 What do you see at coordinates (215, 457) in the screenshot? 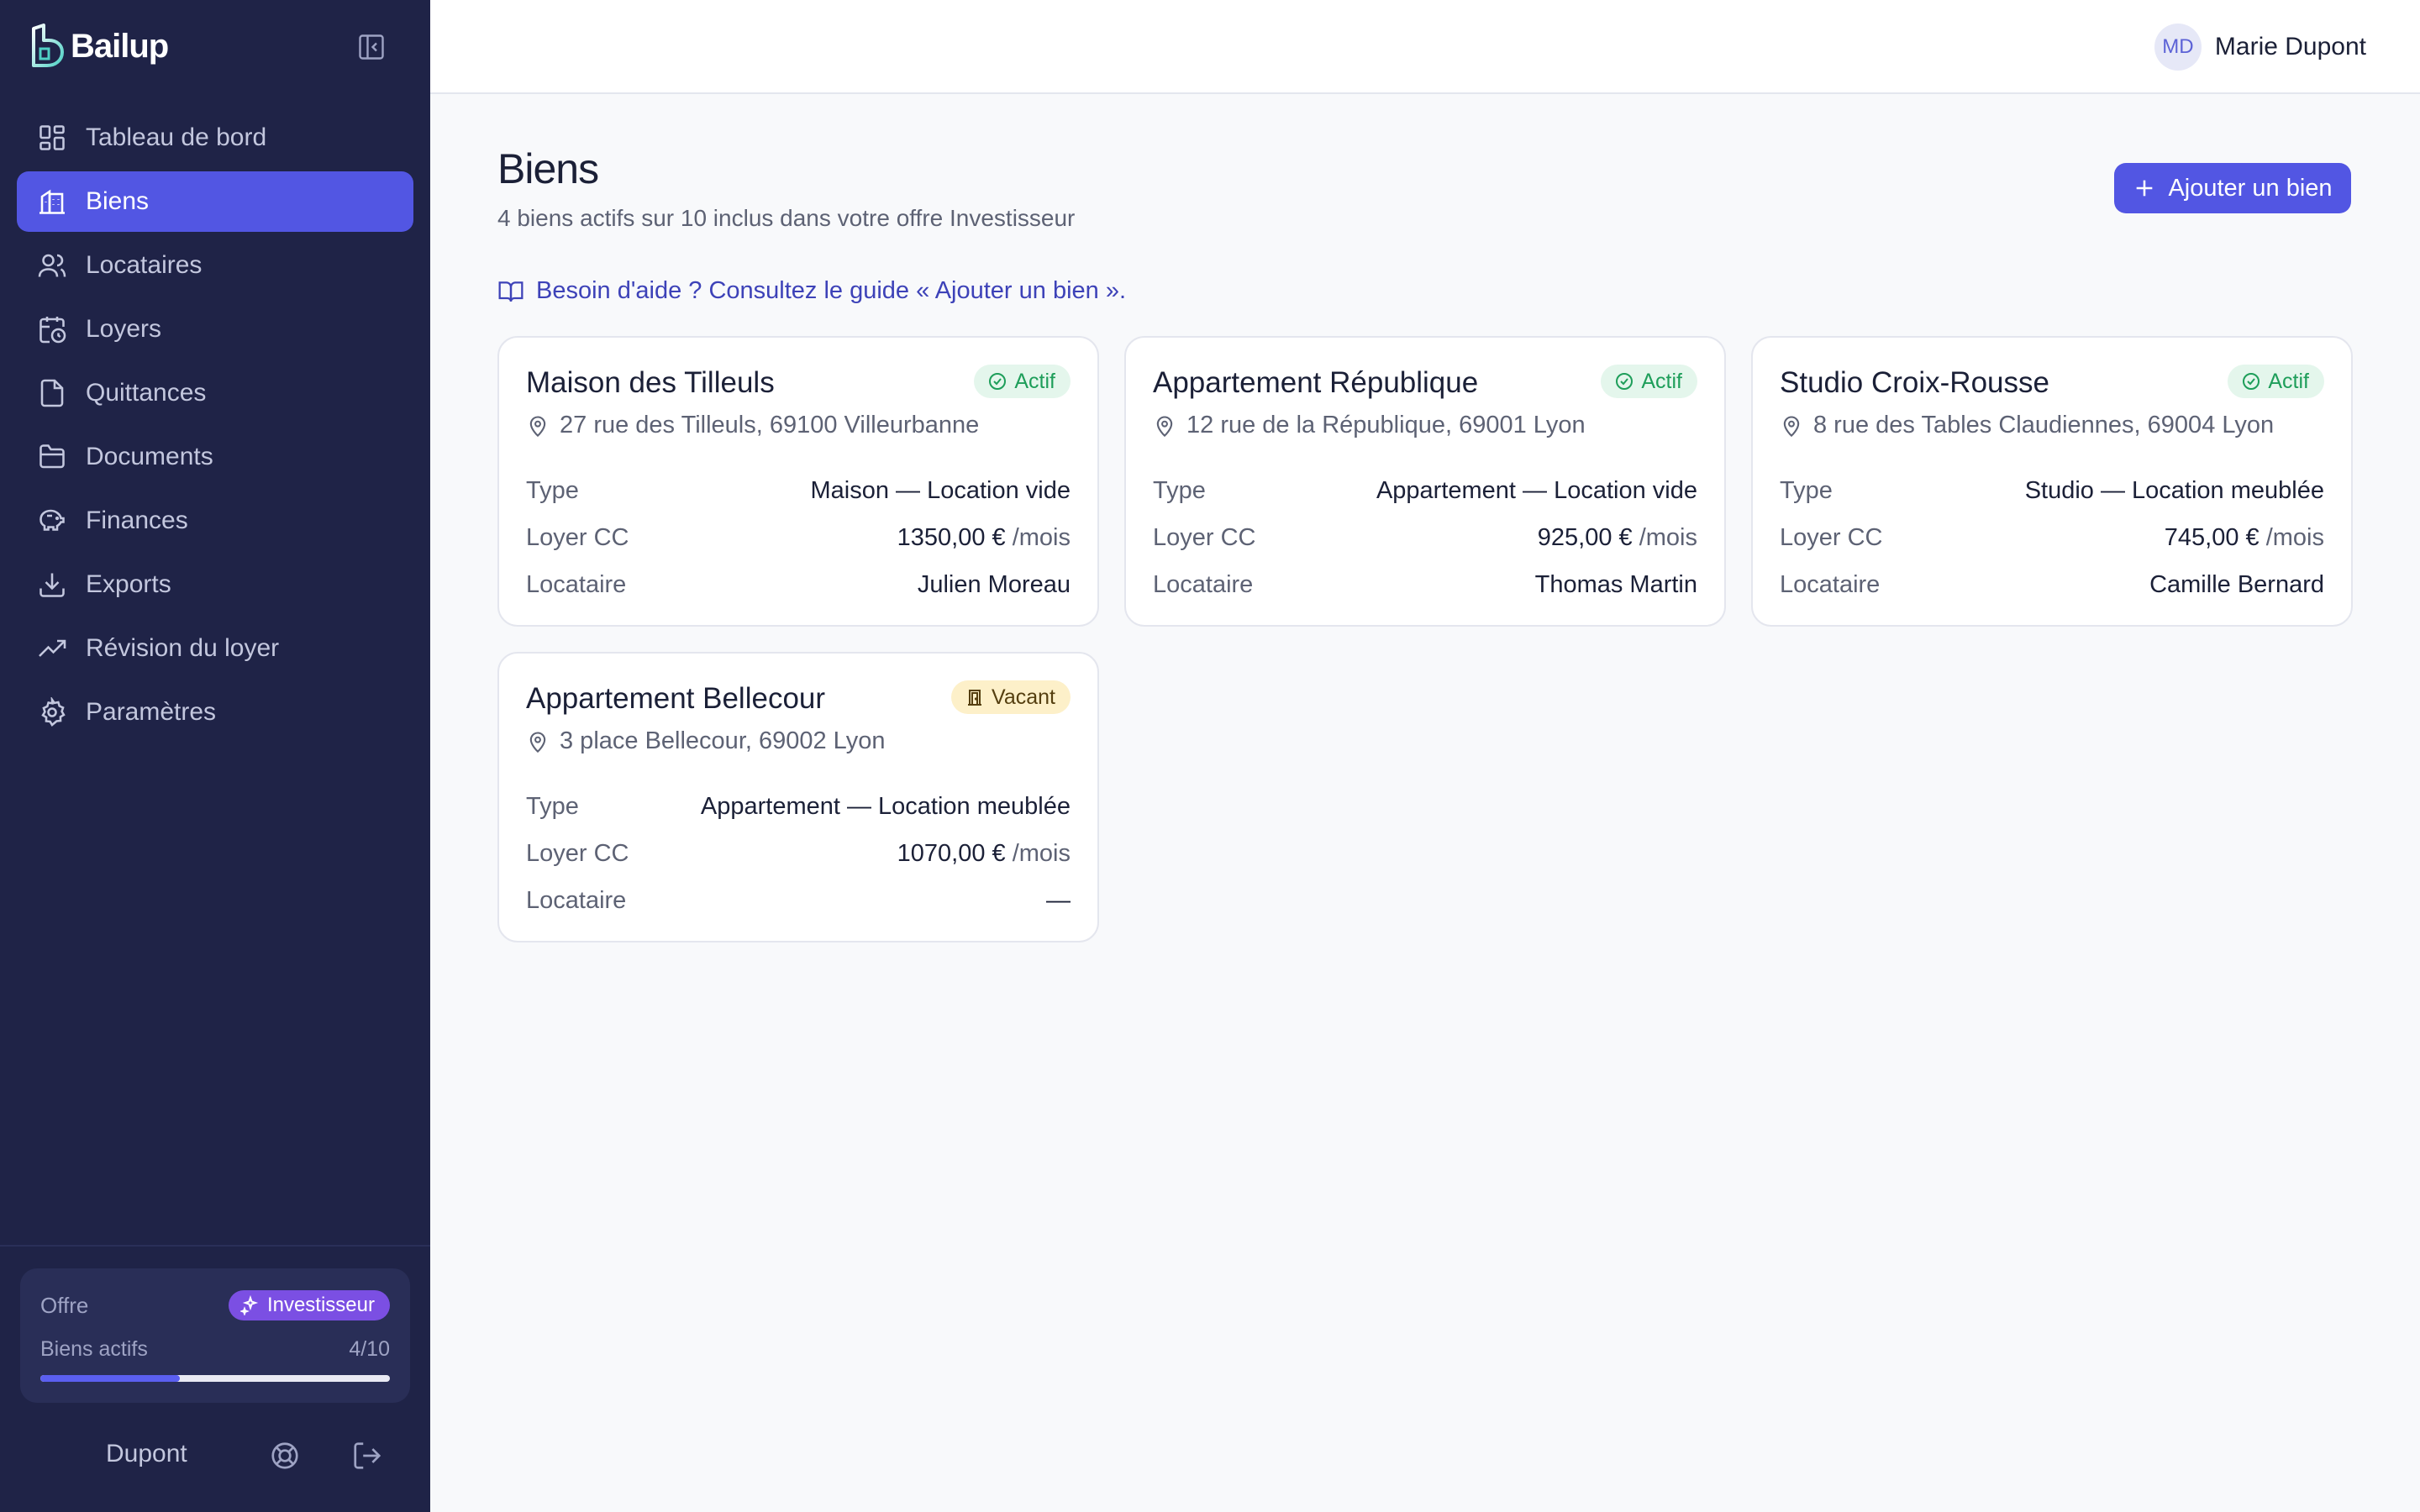
I see `sidebar-item-documents: Documents` at bounding box center [215, 457].